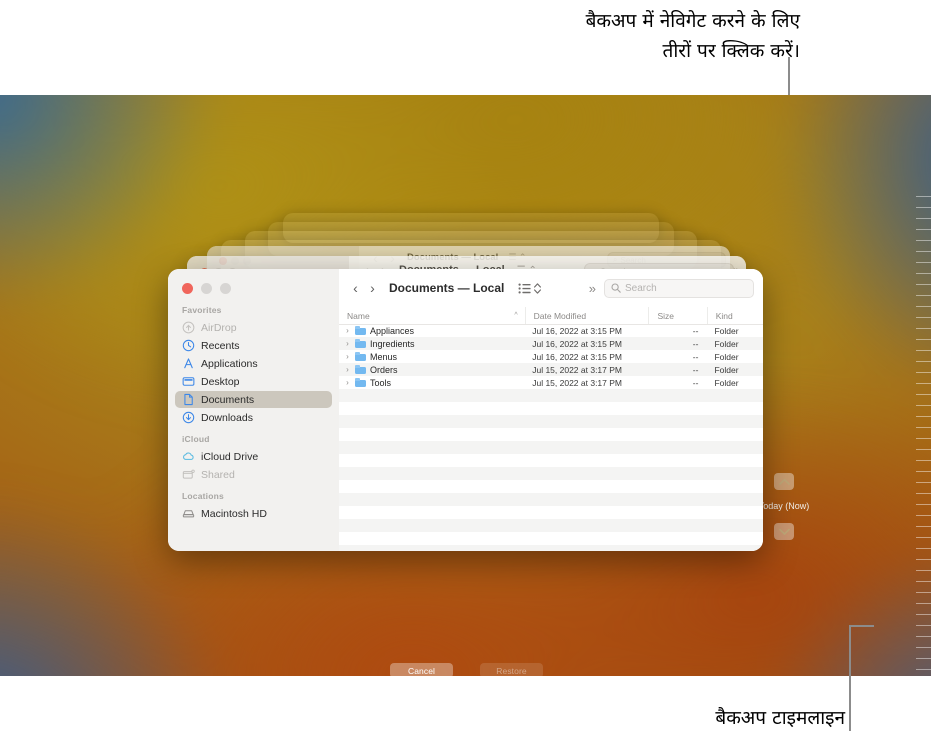  Describe the element at coordinates (909, 433) in the screenshot. I see `backup-timeline` at that location.